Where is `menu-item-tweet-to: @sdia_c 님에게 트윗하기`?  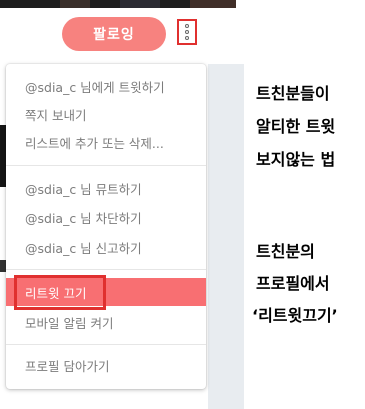
menu-item-tweet-to: @sdia_c 님에게 트윗하기 is located at coordinates (106, 86).